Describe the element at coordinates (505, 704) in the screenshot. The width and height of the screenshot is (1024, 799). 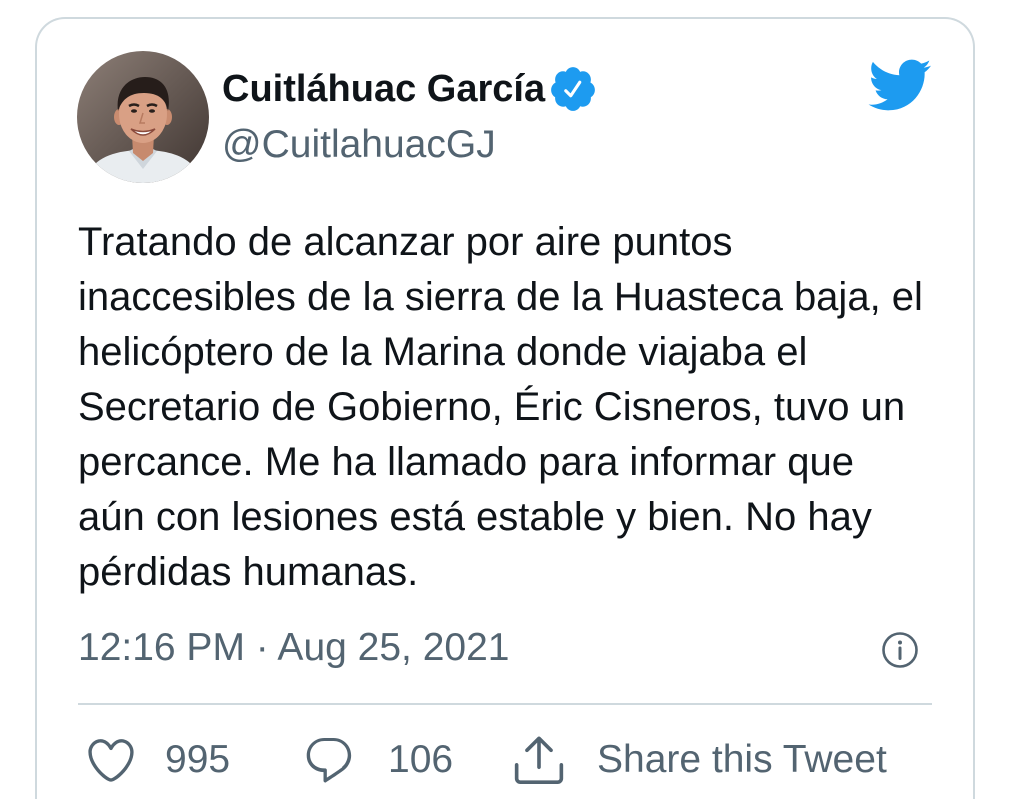
I see `divider` at that location.